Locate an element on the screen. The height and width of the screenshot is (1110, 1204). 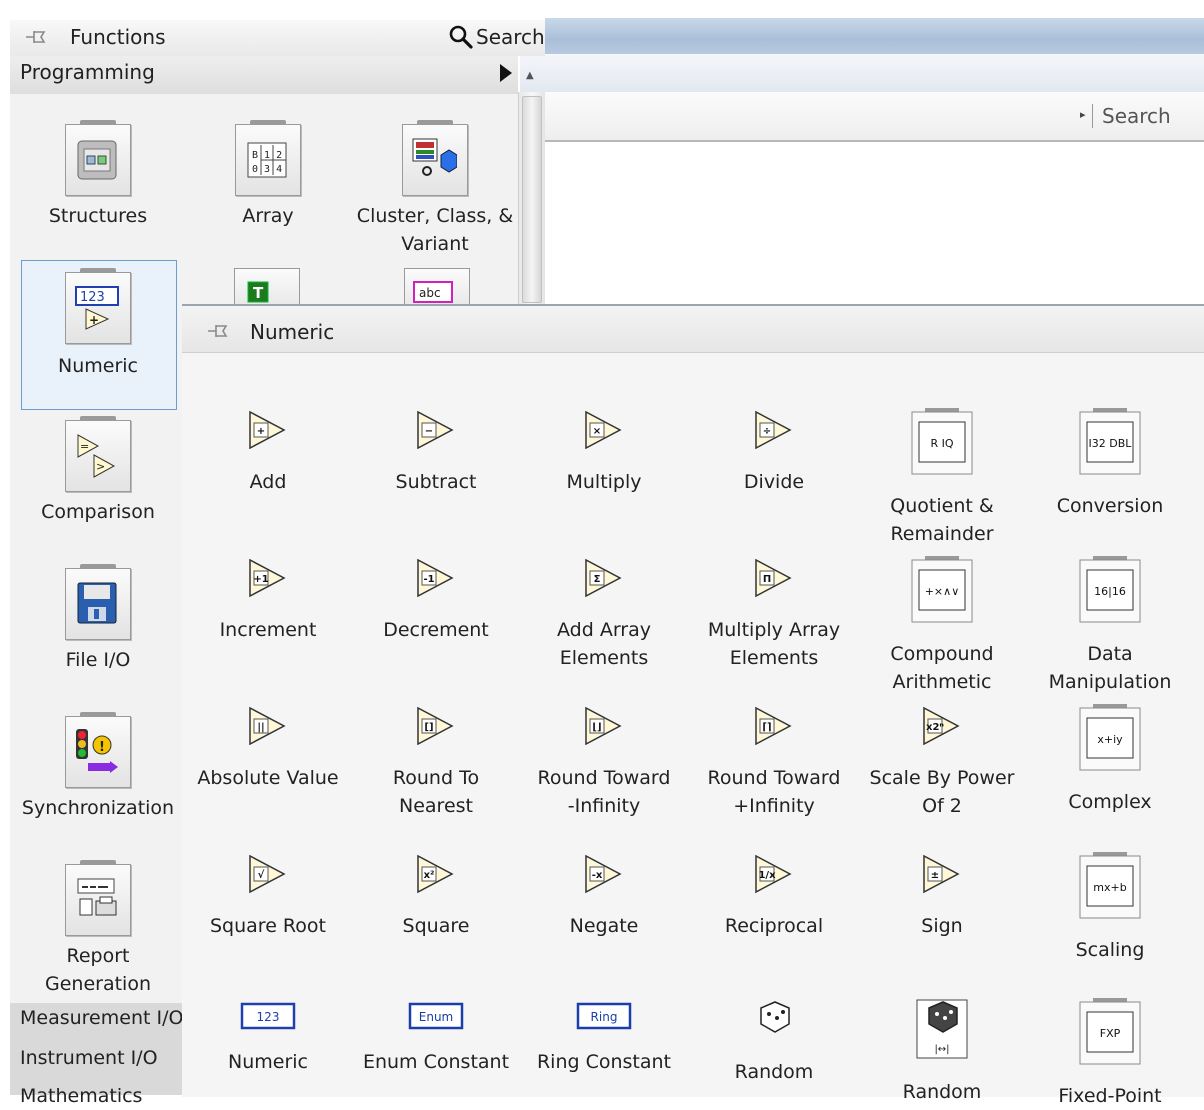
numeric-function-reciprocal: 1/x Reciprocal is located at coordinates (774, 896).